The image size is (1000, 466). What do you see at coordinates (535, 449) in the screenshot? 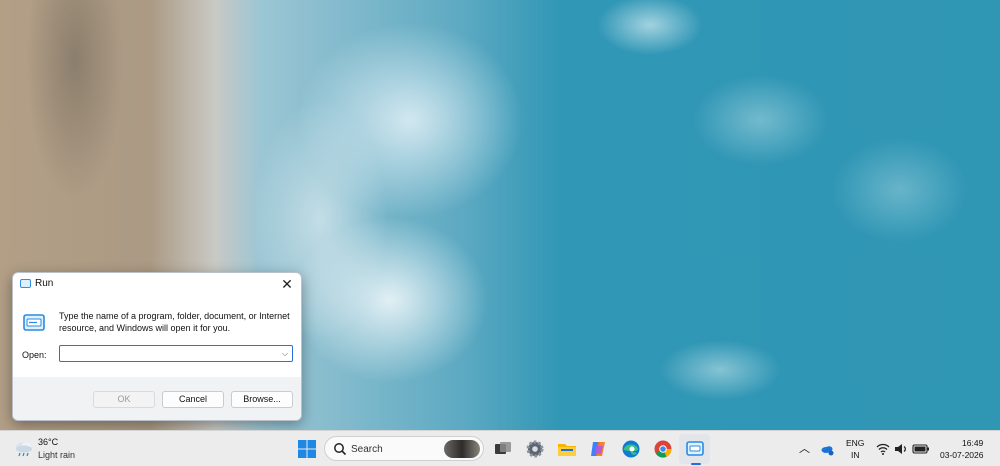
I see `settings-icon` at bounding box center [535, 449].